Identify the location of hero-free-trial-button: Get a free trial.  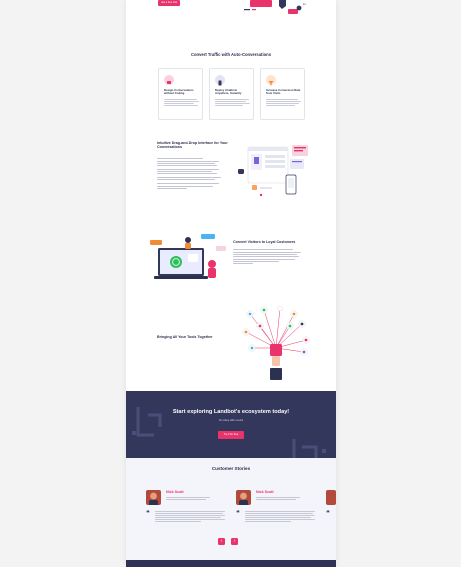
(169, 3).